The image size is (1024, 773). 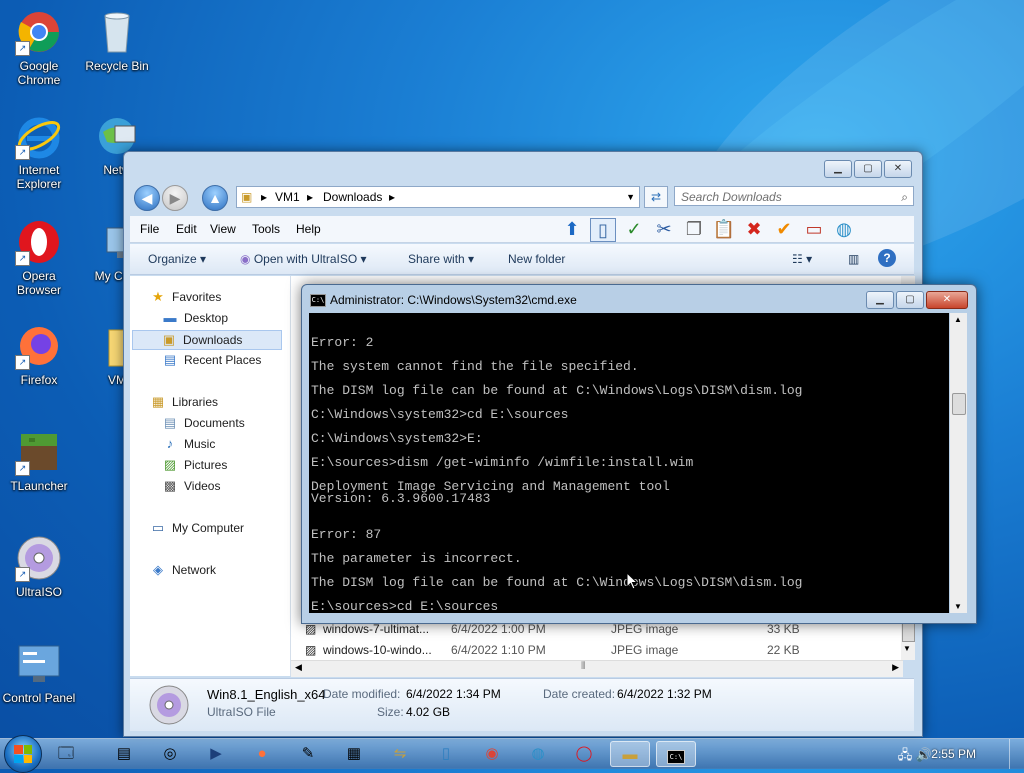 I want to click on taskbar-network-share-icon: ⇋, so click(x=400, y=754).